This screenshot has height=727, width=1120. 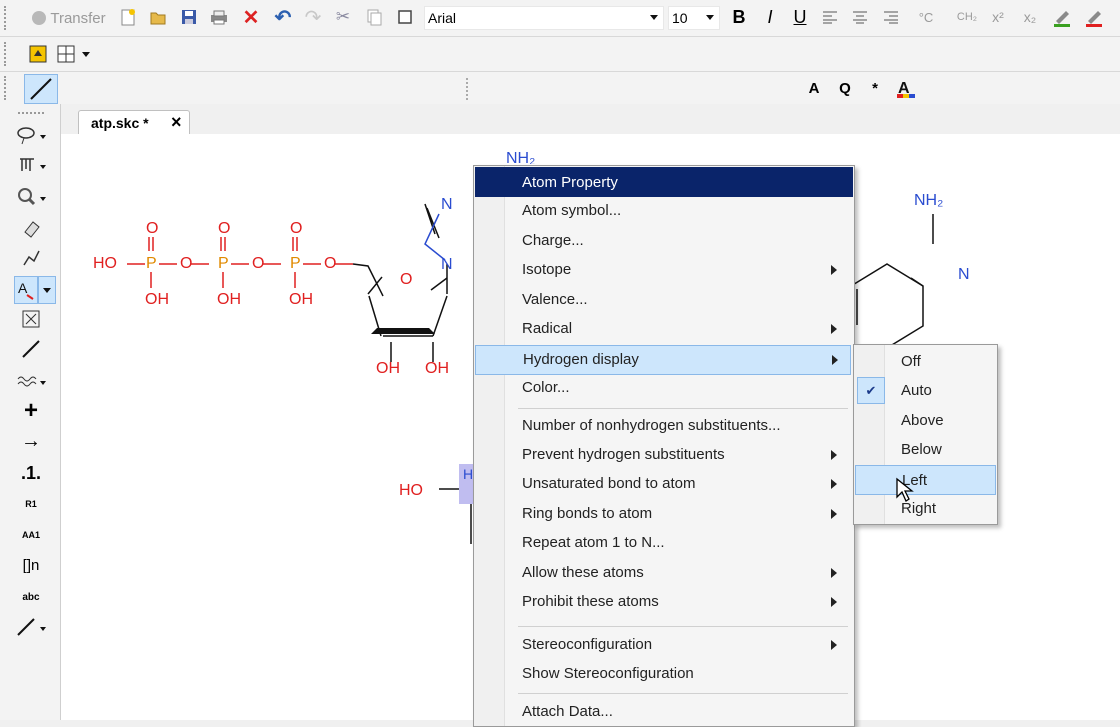 What do you see at coordinates (189, 17) in the screenshot?
I see `save-icon` at bounding box center [189, 17].